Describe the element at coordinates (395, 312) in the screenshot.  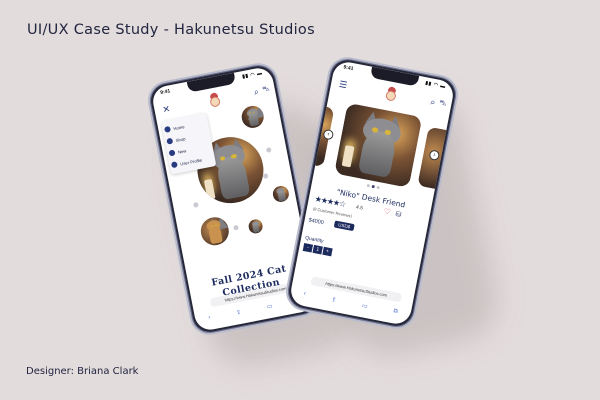
I see `tabs-icon: ⧉` at that location.